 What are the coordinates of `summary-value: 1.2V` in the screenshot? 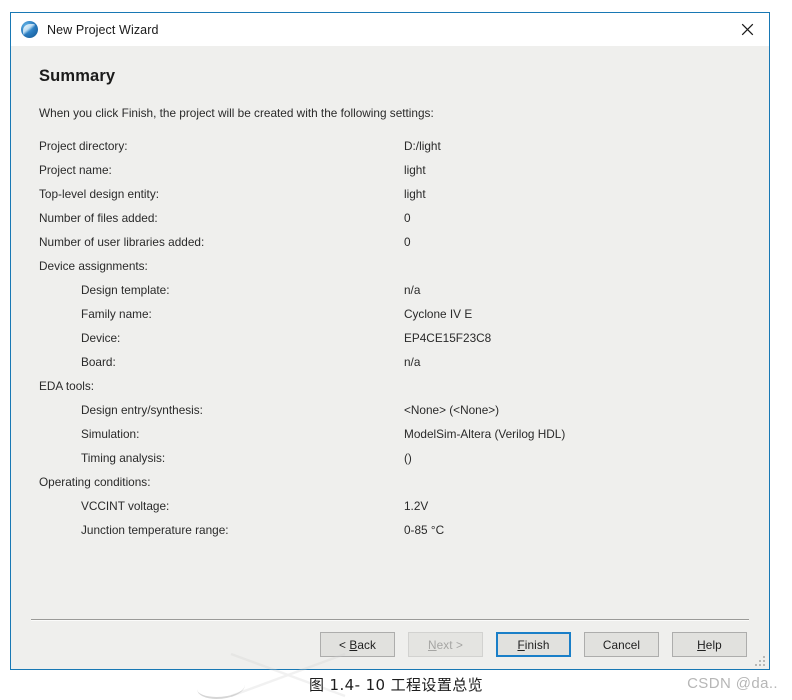 It's located at (416, 506).